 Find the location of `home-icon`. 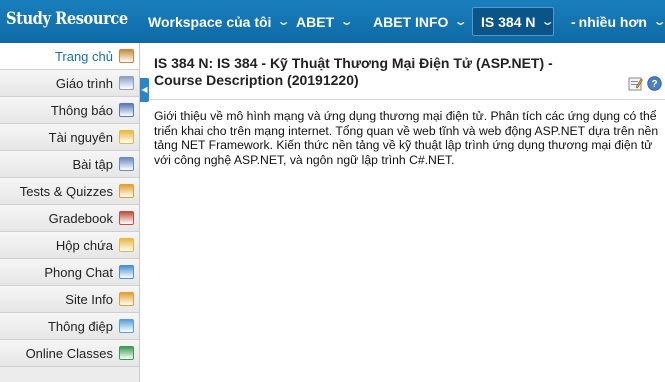

home-icon is located at coordinates (126, 56).